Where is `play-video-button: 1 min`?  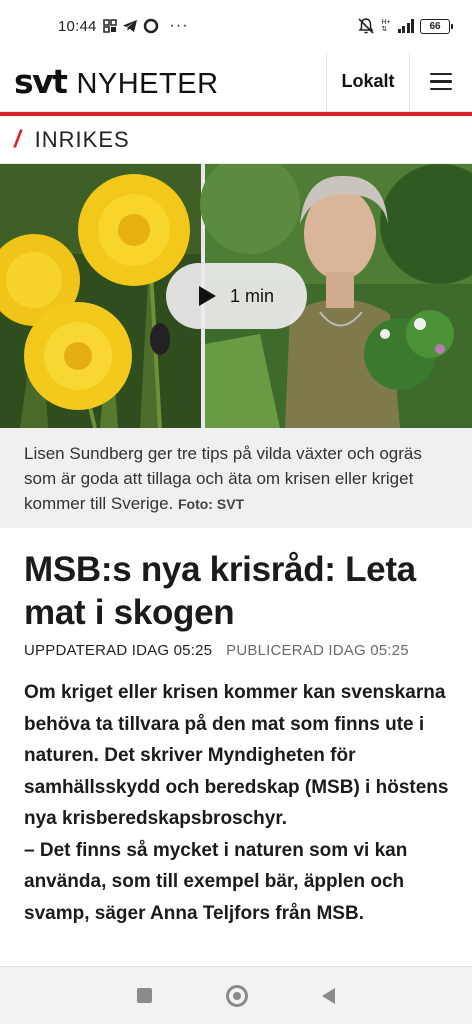
play-video-button: 1 min is located at coordinates (236, 296).